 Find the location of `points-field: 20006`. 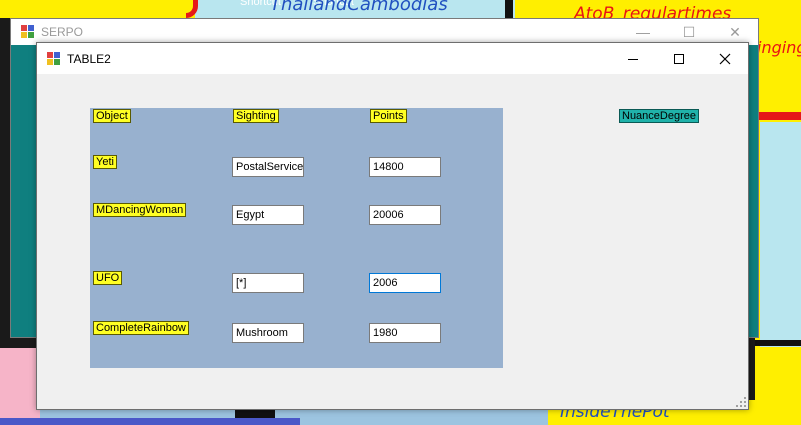

points-field: 20006 is located at coordinates (405, 215).